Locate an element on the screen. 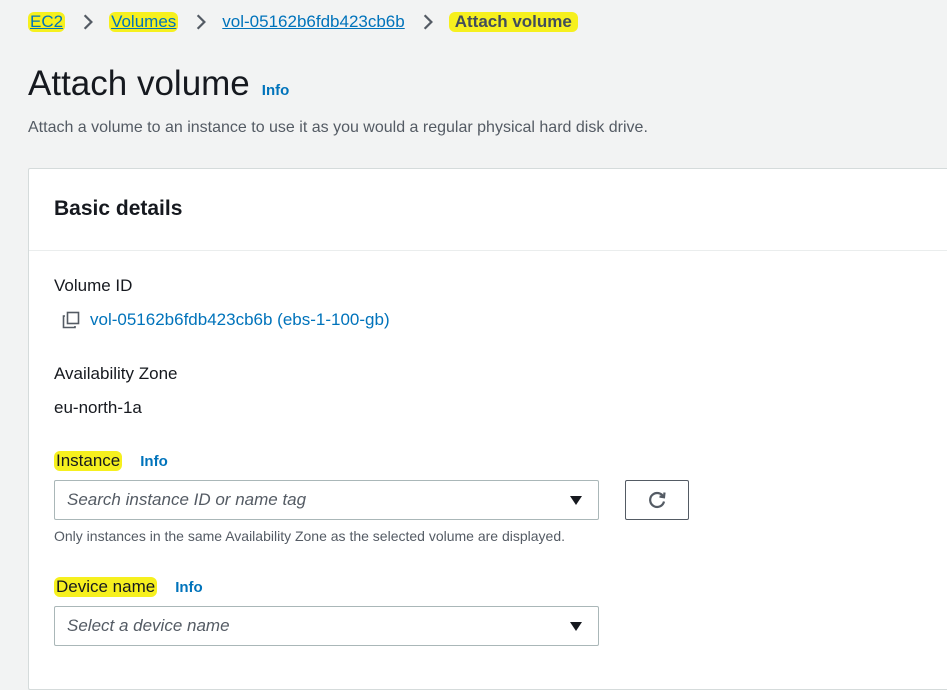  page-title-text: Attach volume is located at coordinates (139, 83).